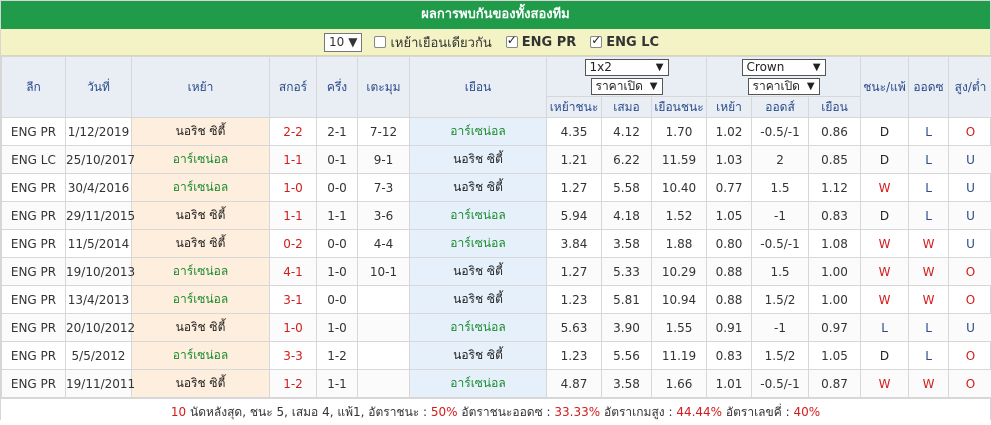  I want to click on match-count-value: 10, so click(336, 42).